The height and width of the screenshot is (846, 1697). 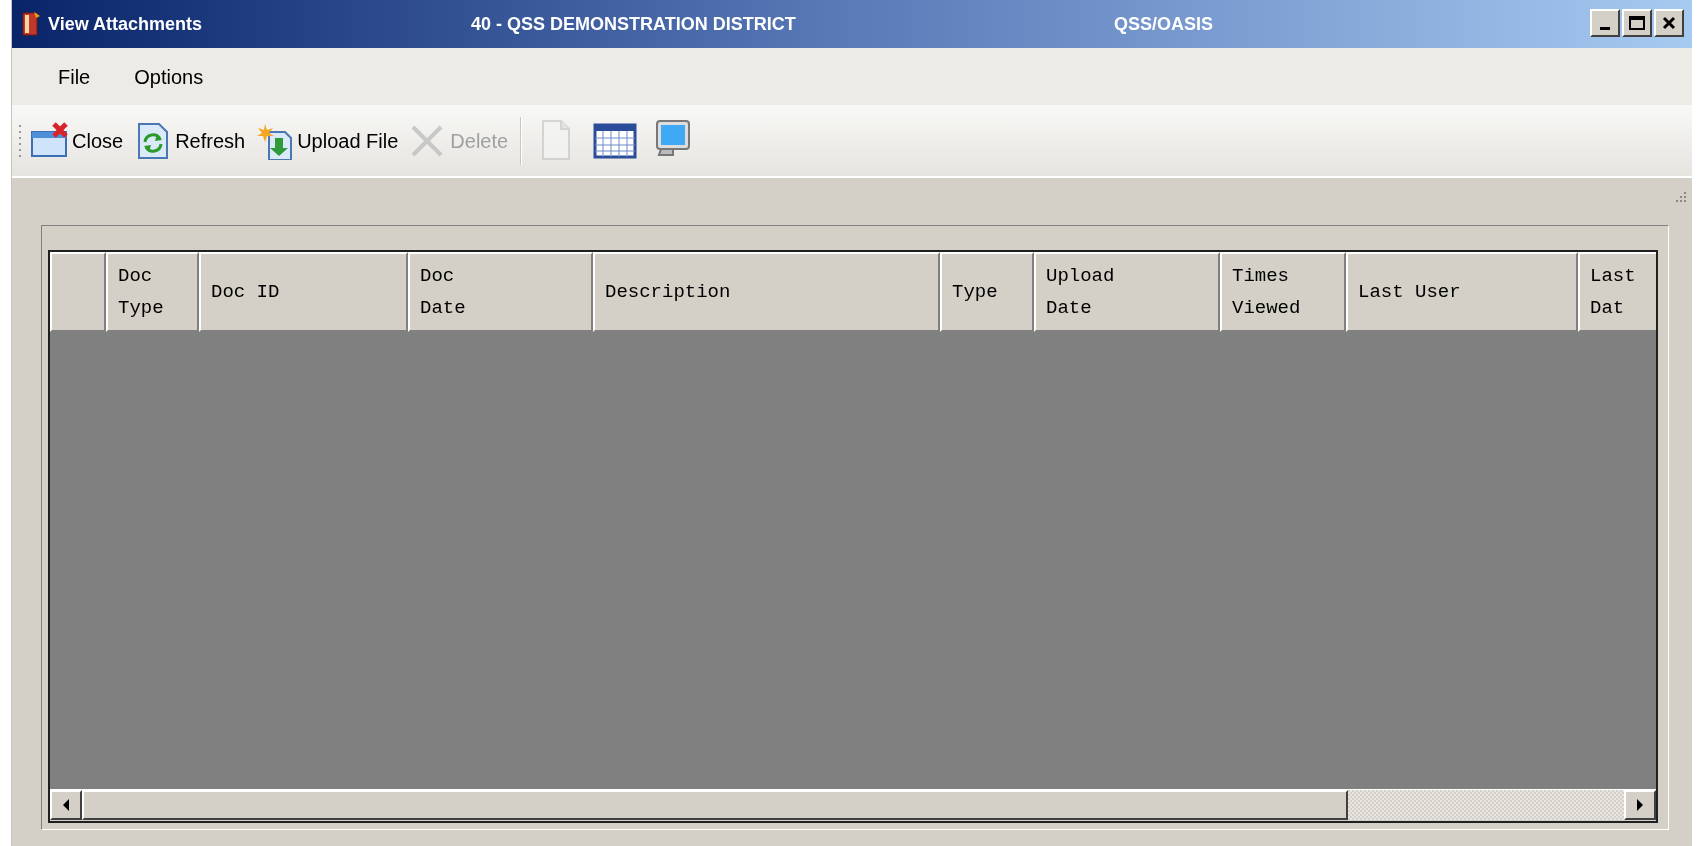 What do you see at coordinates (152, 292) in the screenshot?
I see `column-header: Doc Type` at bounding box center [152, 292].